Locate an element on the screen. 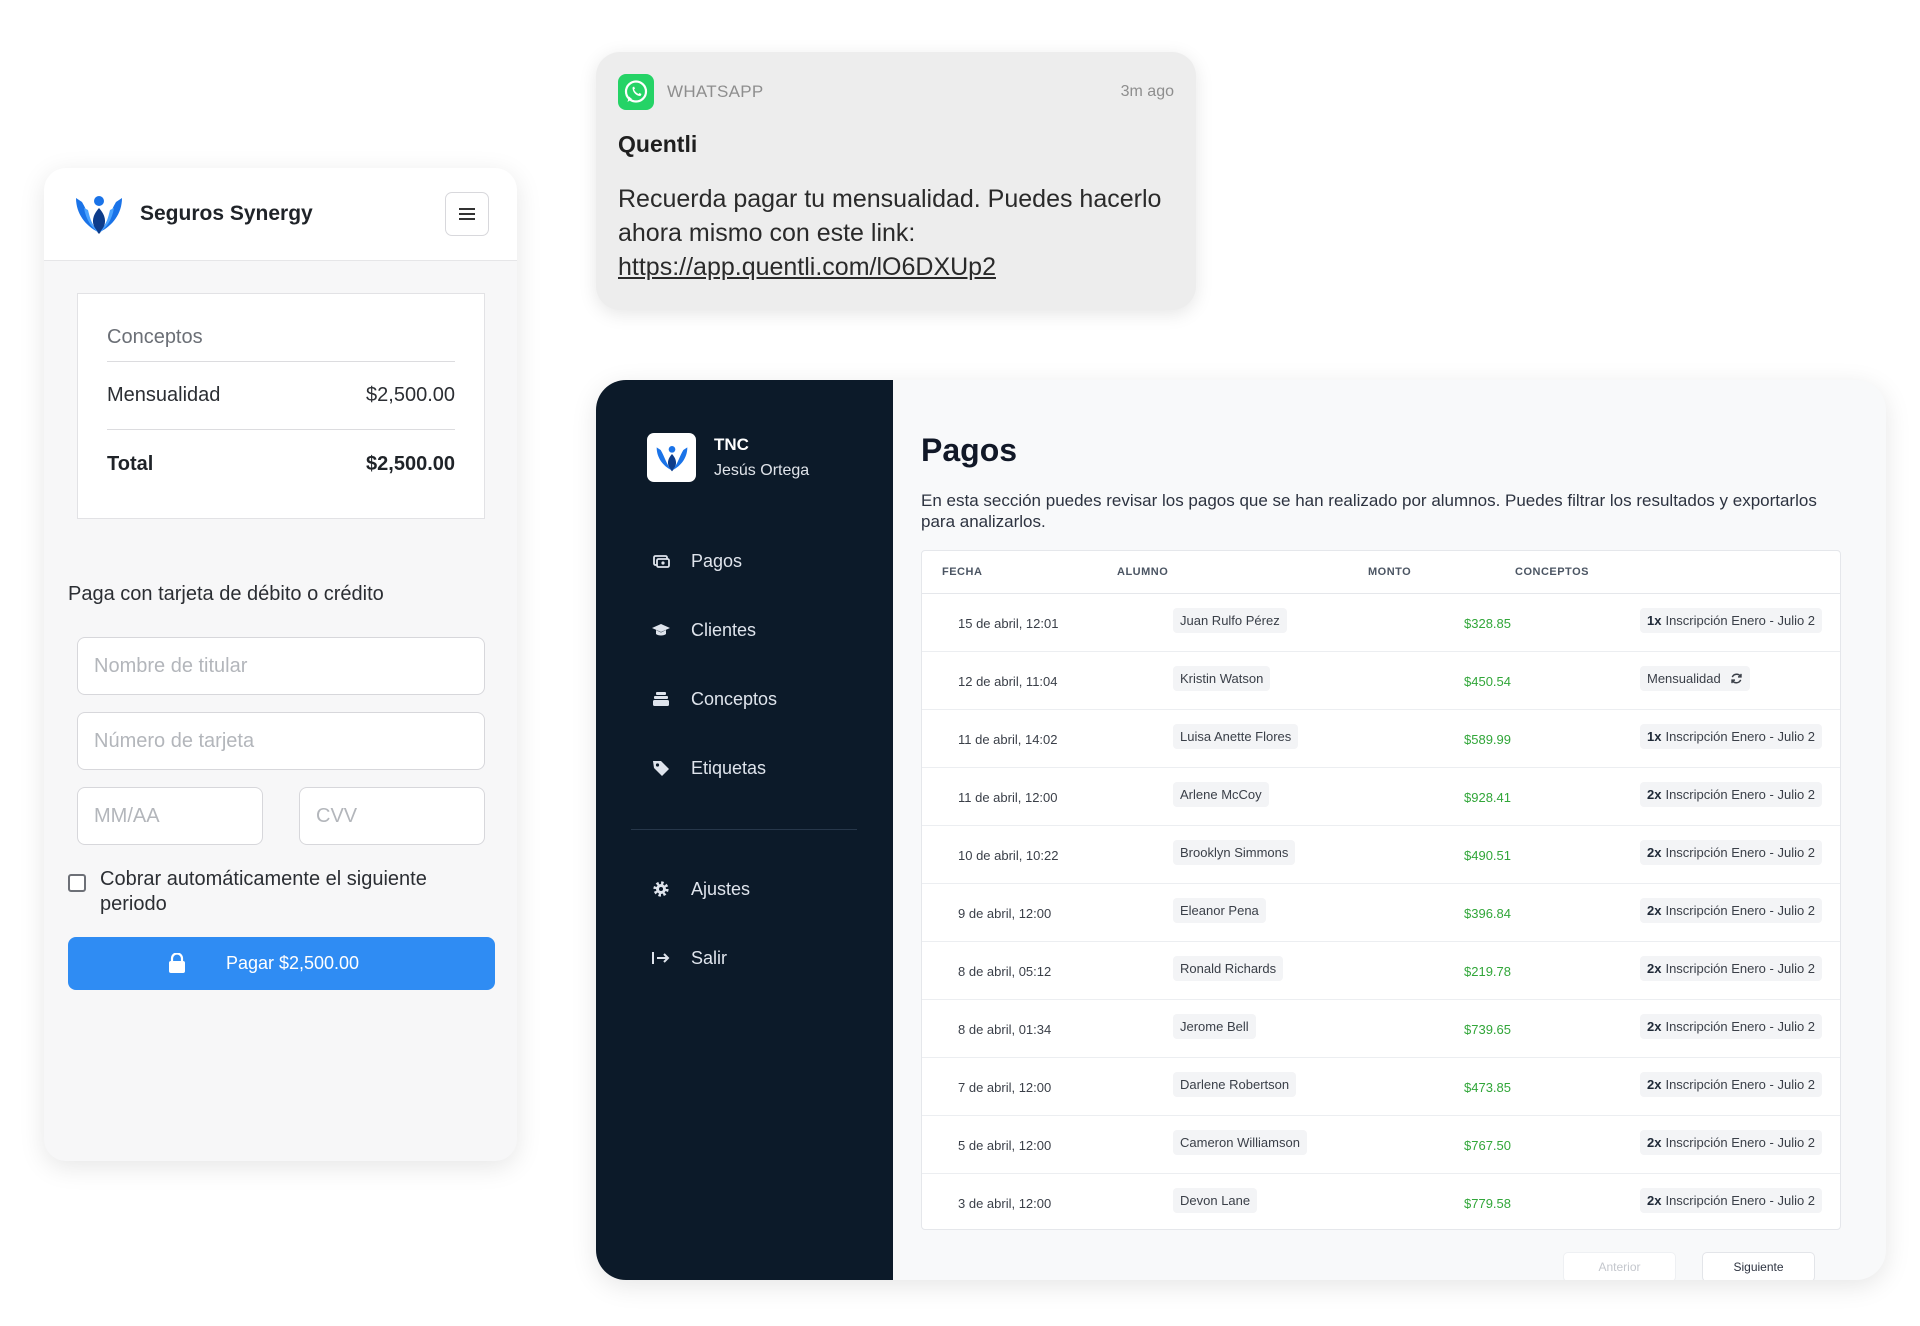 The width and height of the screenshot is (1920, 1326). cardholder-name-input: Nombre de titular is located at coordinates (281, 666).